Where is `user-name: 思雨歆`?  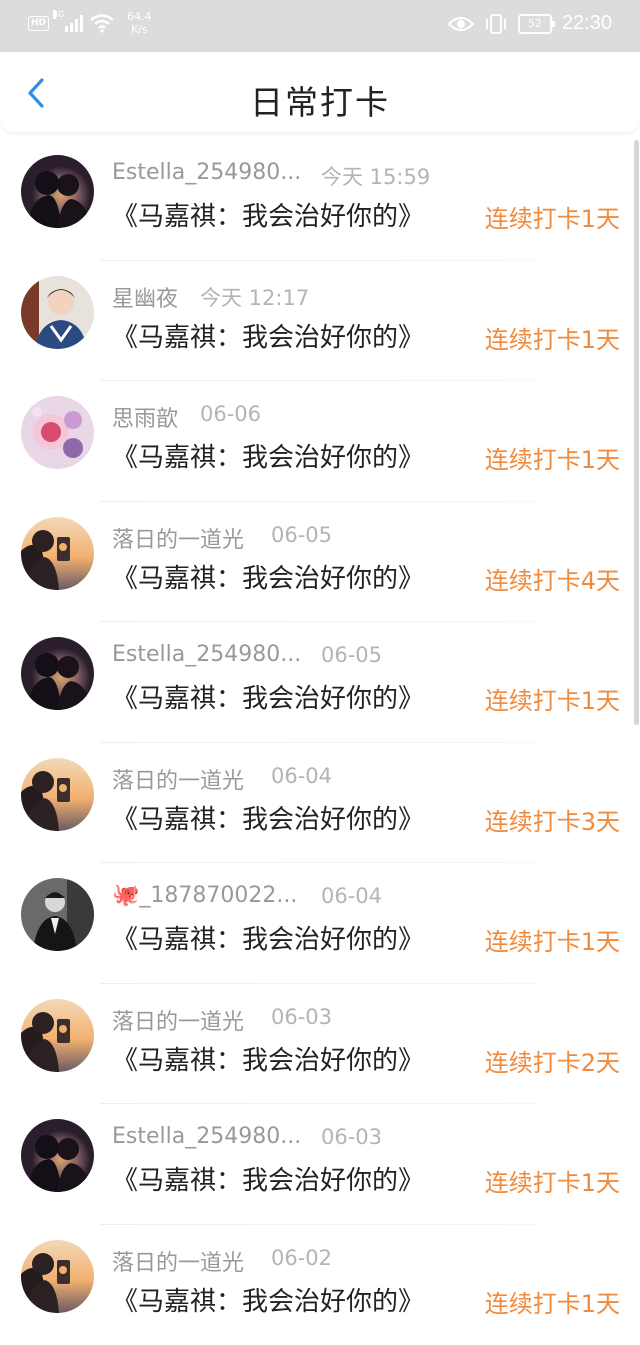 user-name: 思雨歆 is located at coordinates (145, 417).